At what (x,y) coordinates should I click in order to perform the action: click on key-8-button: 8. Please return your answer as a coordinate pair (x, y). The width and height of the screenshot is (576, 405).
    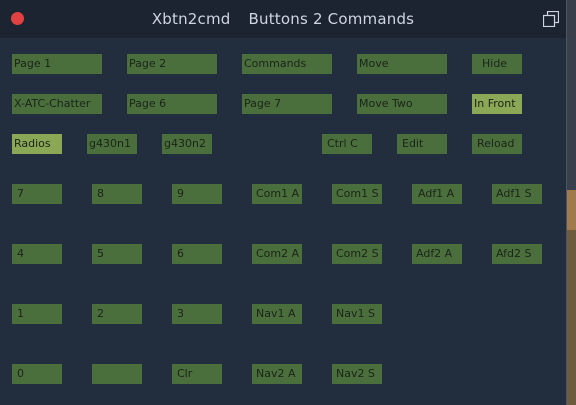
    Looking at the image, I should click on (117, 194).